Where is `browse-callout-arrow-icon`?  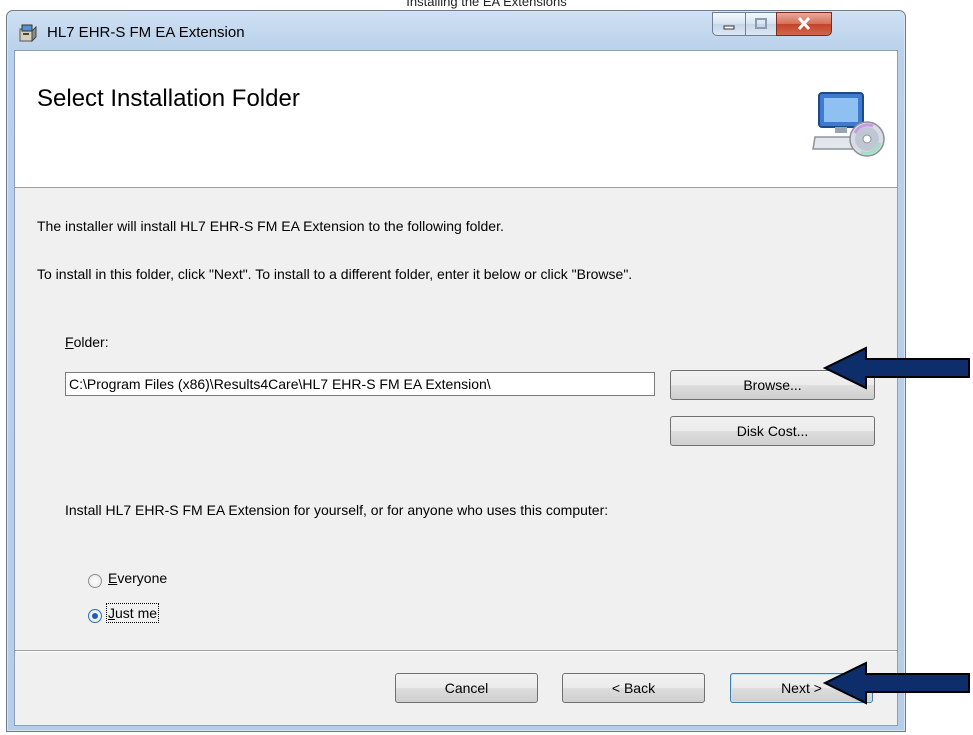
browse-callout-arrow-icon is located at coordinates (896, 368).